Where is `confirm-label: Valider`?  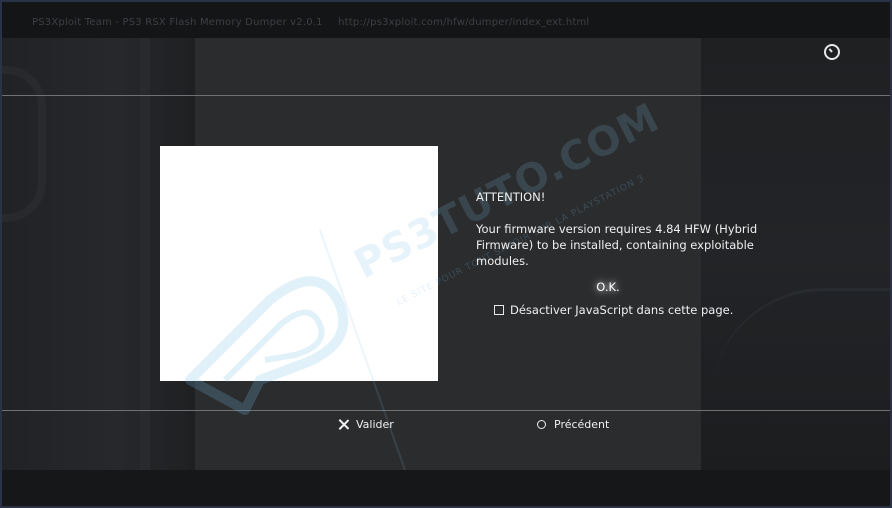 confirm-label: Valider is located at coordinates (375, 424).